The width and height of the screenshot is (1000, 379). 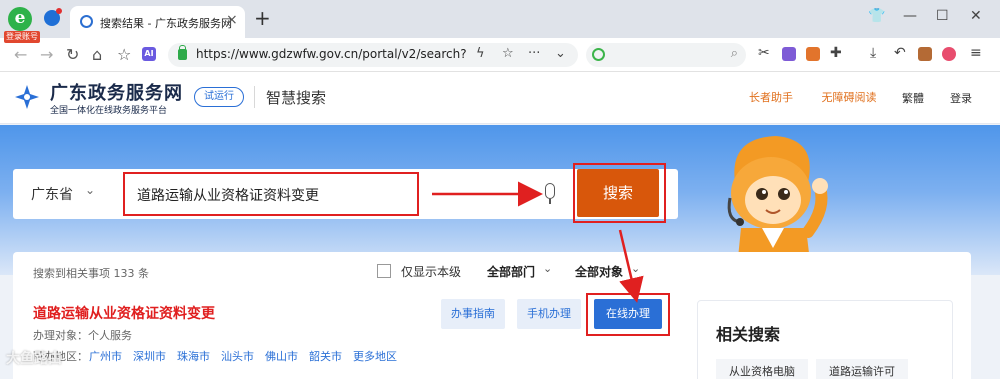 I want to click on page-heading: 智慧搜索, so click(x=296, y=98).